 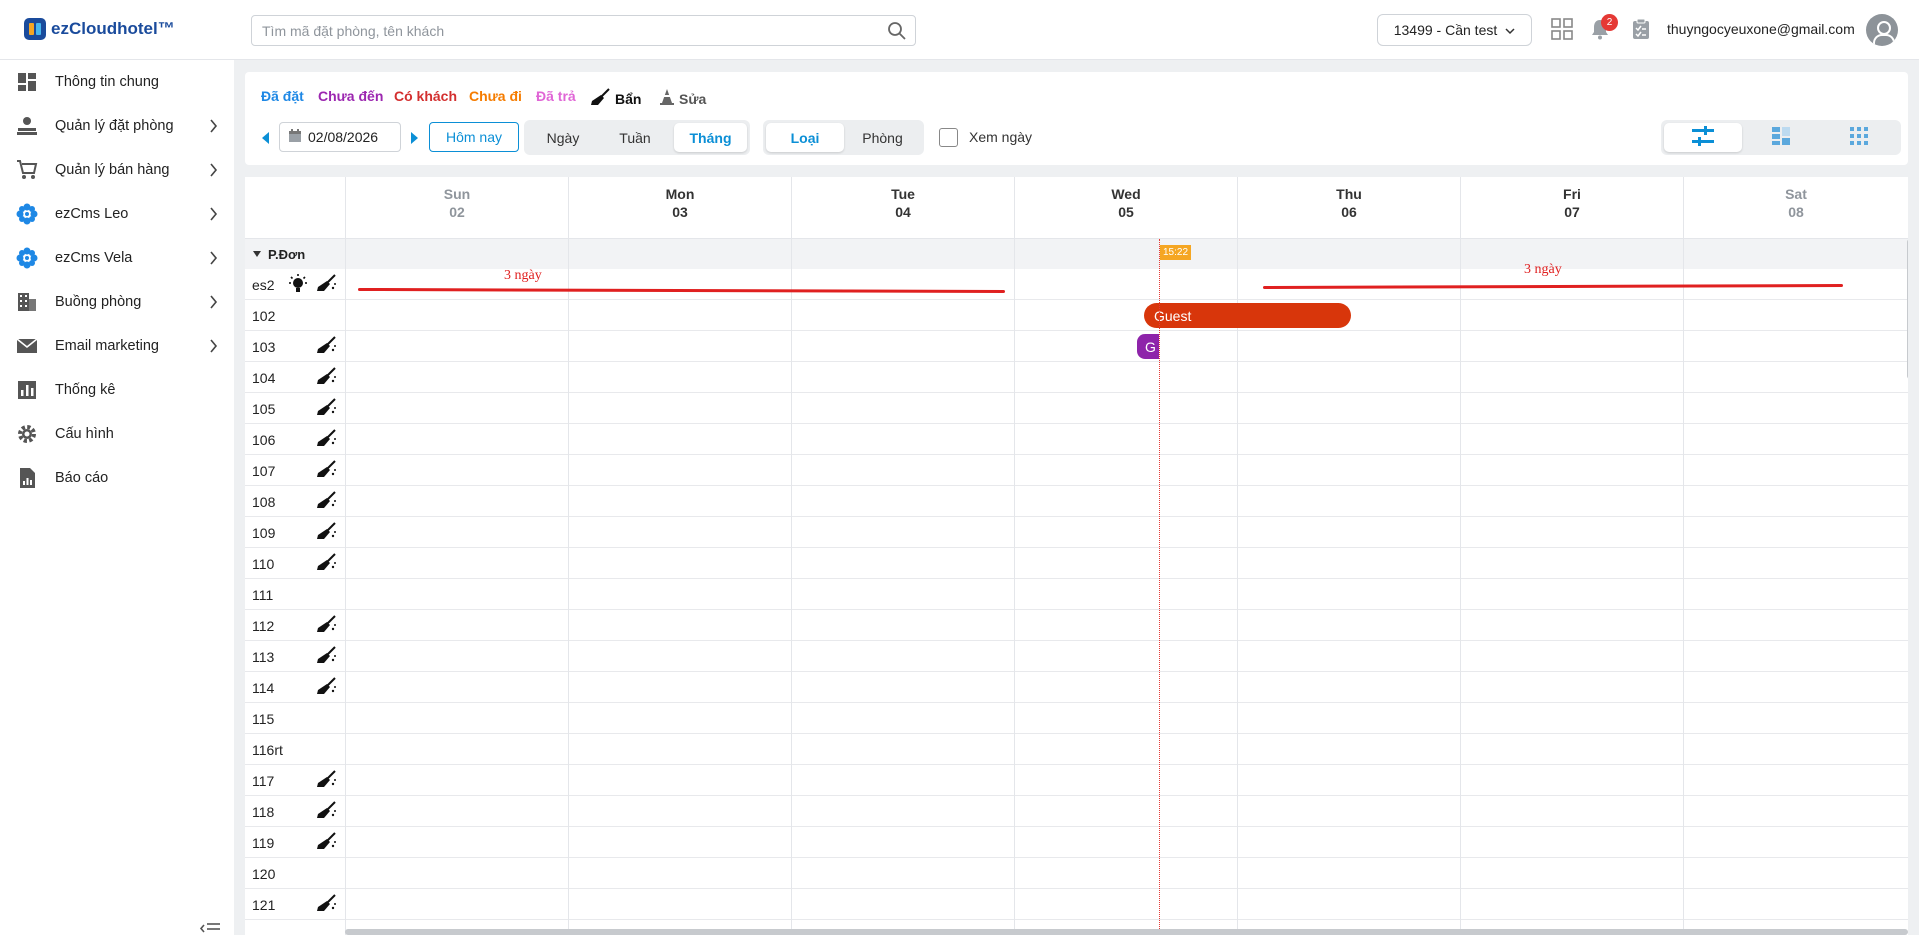 I want to click on room-row: 114, so click(x=1076, y=687).